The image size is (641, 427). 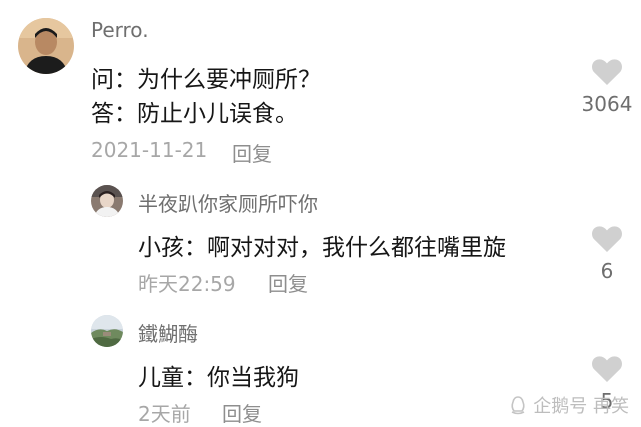 I want to click on comment-text-line: 儿童：你当我狗, so click(x=218, y=378).